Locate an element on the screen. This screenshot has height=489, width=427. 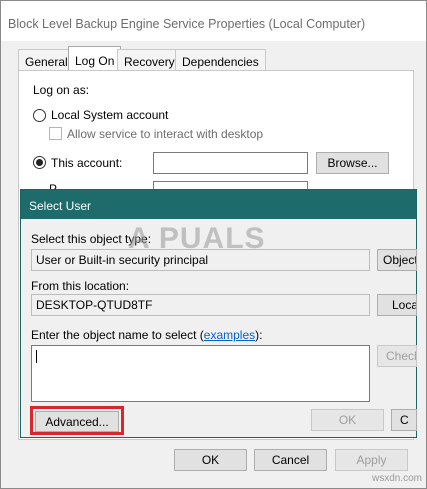
enter-name-prefix: Enter the object name to select ( is located at coordinates (117, 335).